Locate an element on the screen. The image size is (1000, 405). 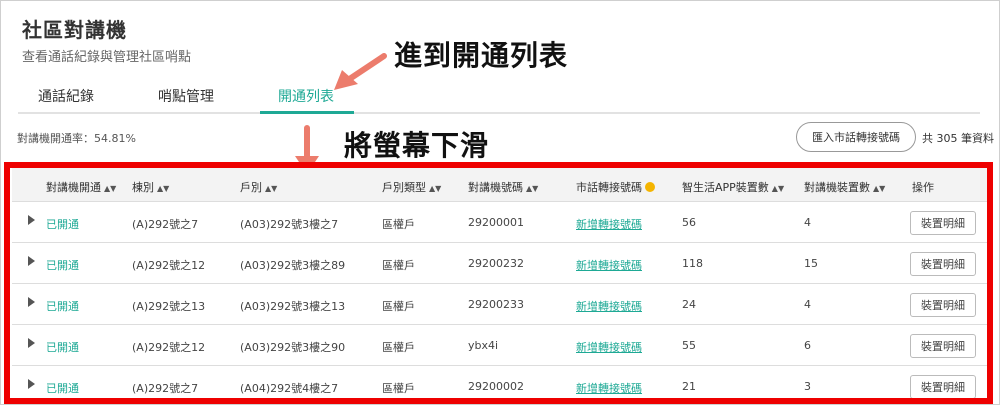
header-building: 棟別 ▲▼ is located at coordinates (150, 187).